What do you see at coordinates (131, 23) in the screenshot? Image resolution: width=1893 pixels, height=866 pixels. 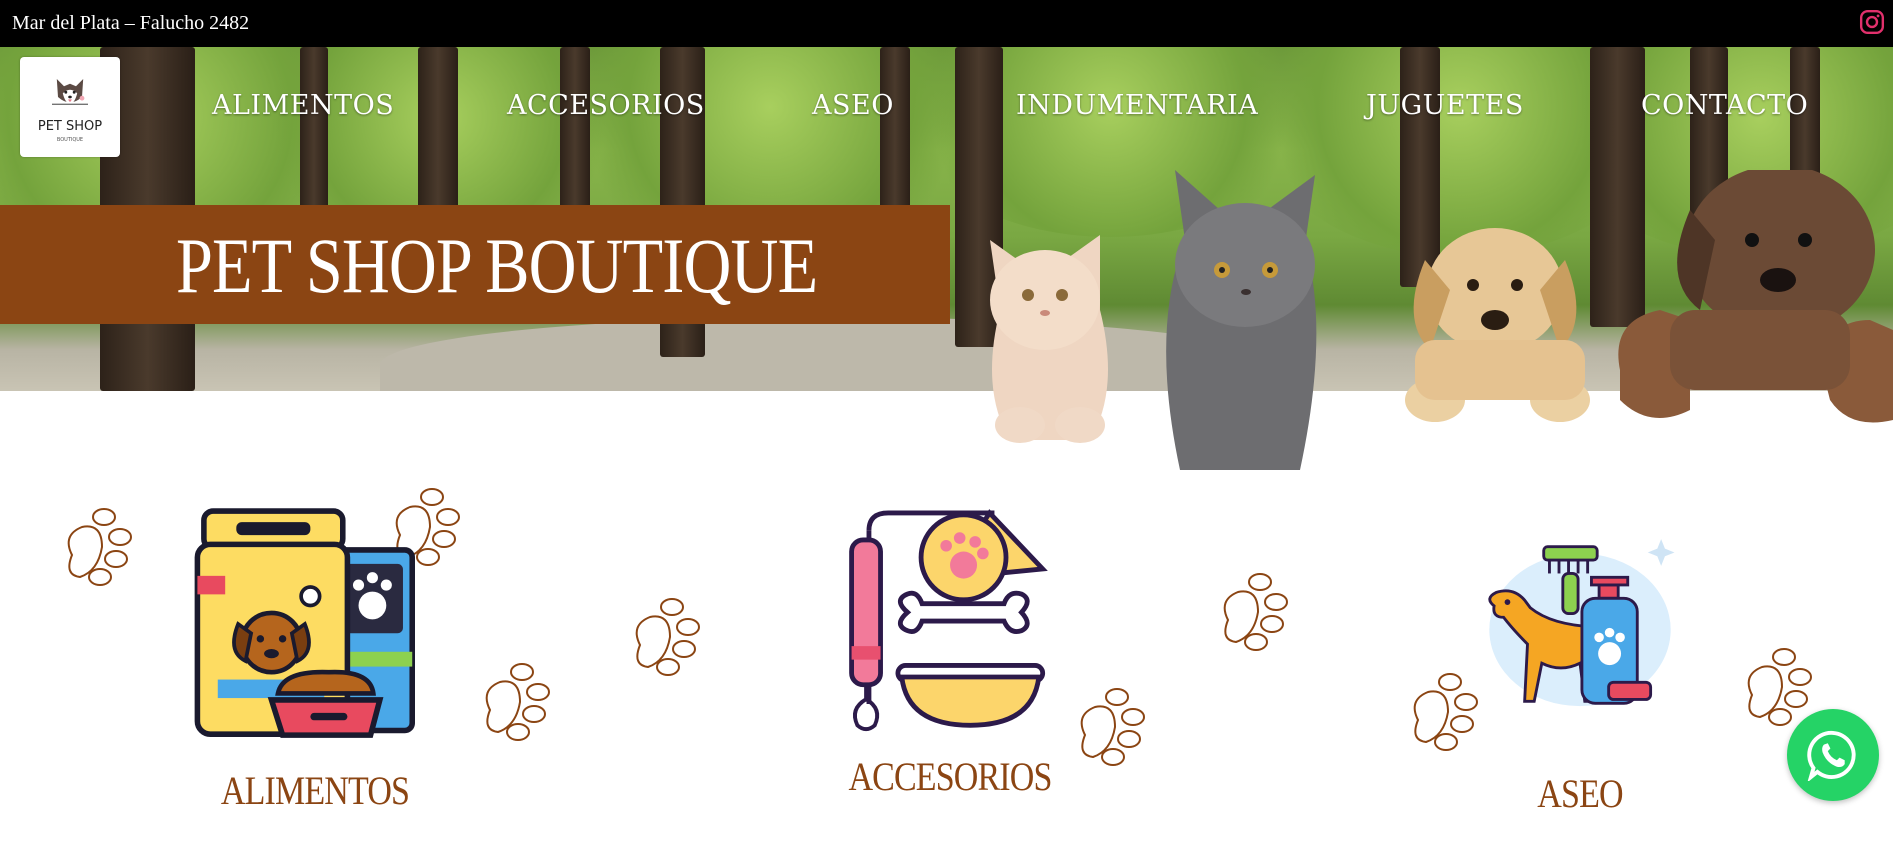 I see `store-address: Mar del Plata – Falucho 2482` at bounding box center [131, 23].